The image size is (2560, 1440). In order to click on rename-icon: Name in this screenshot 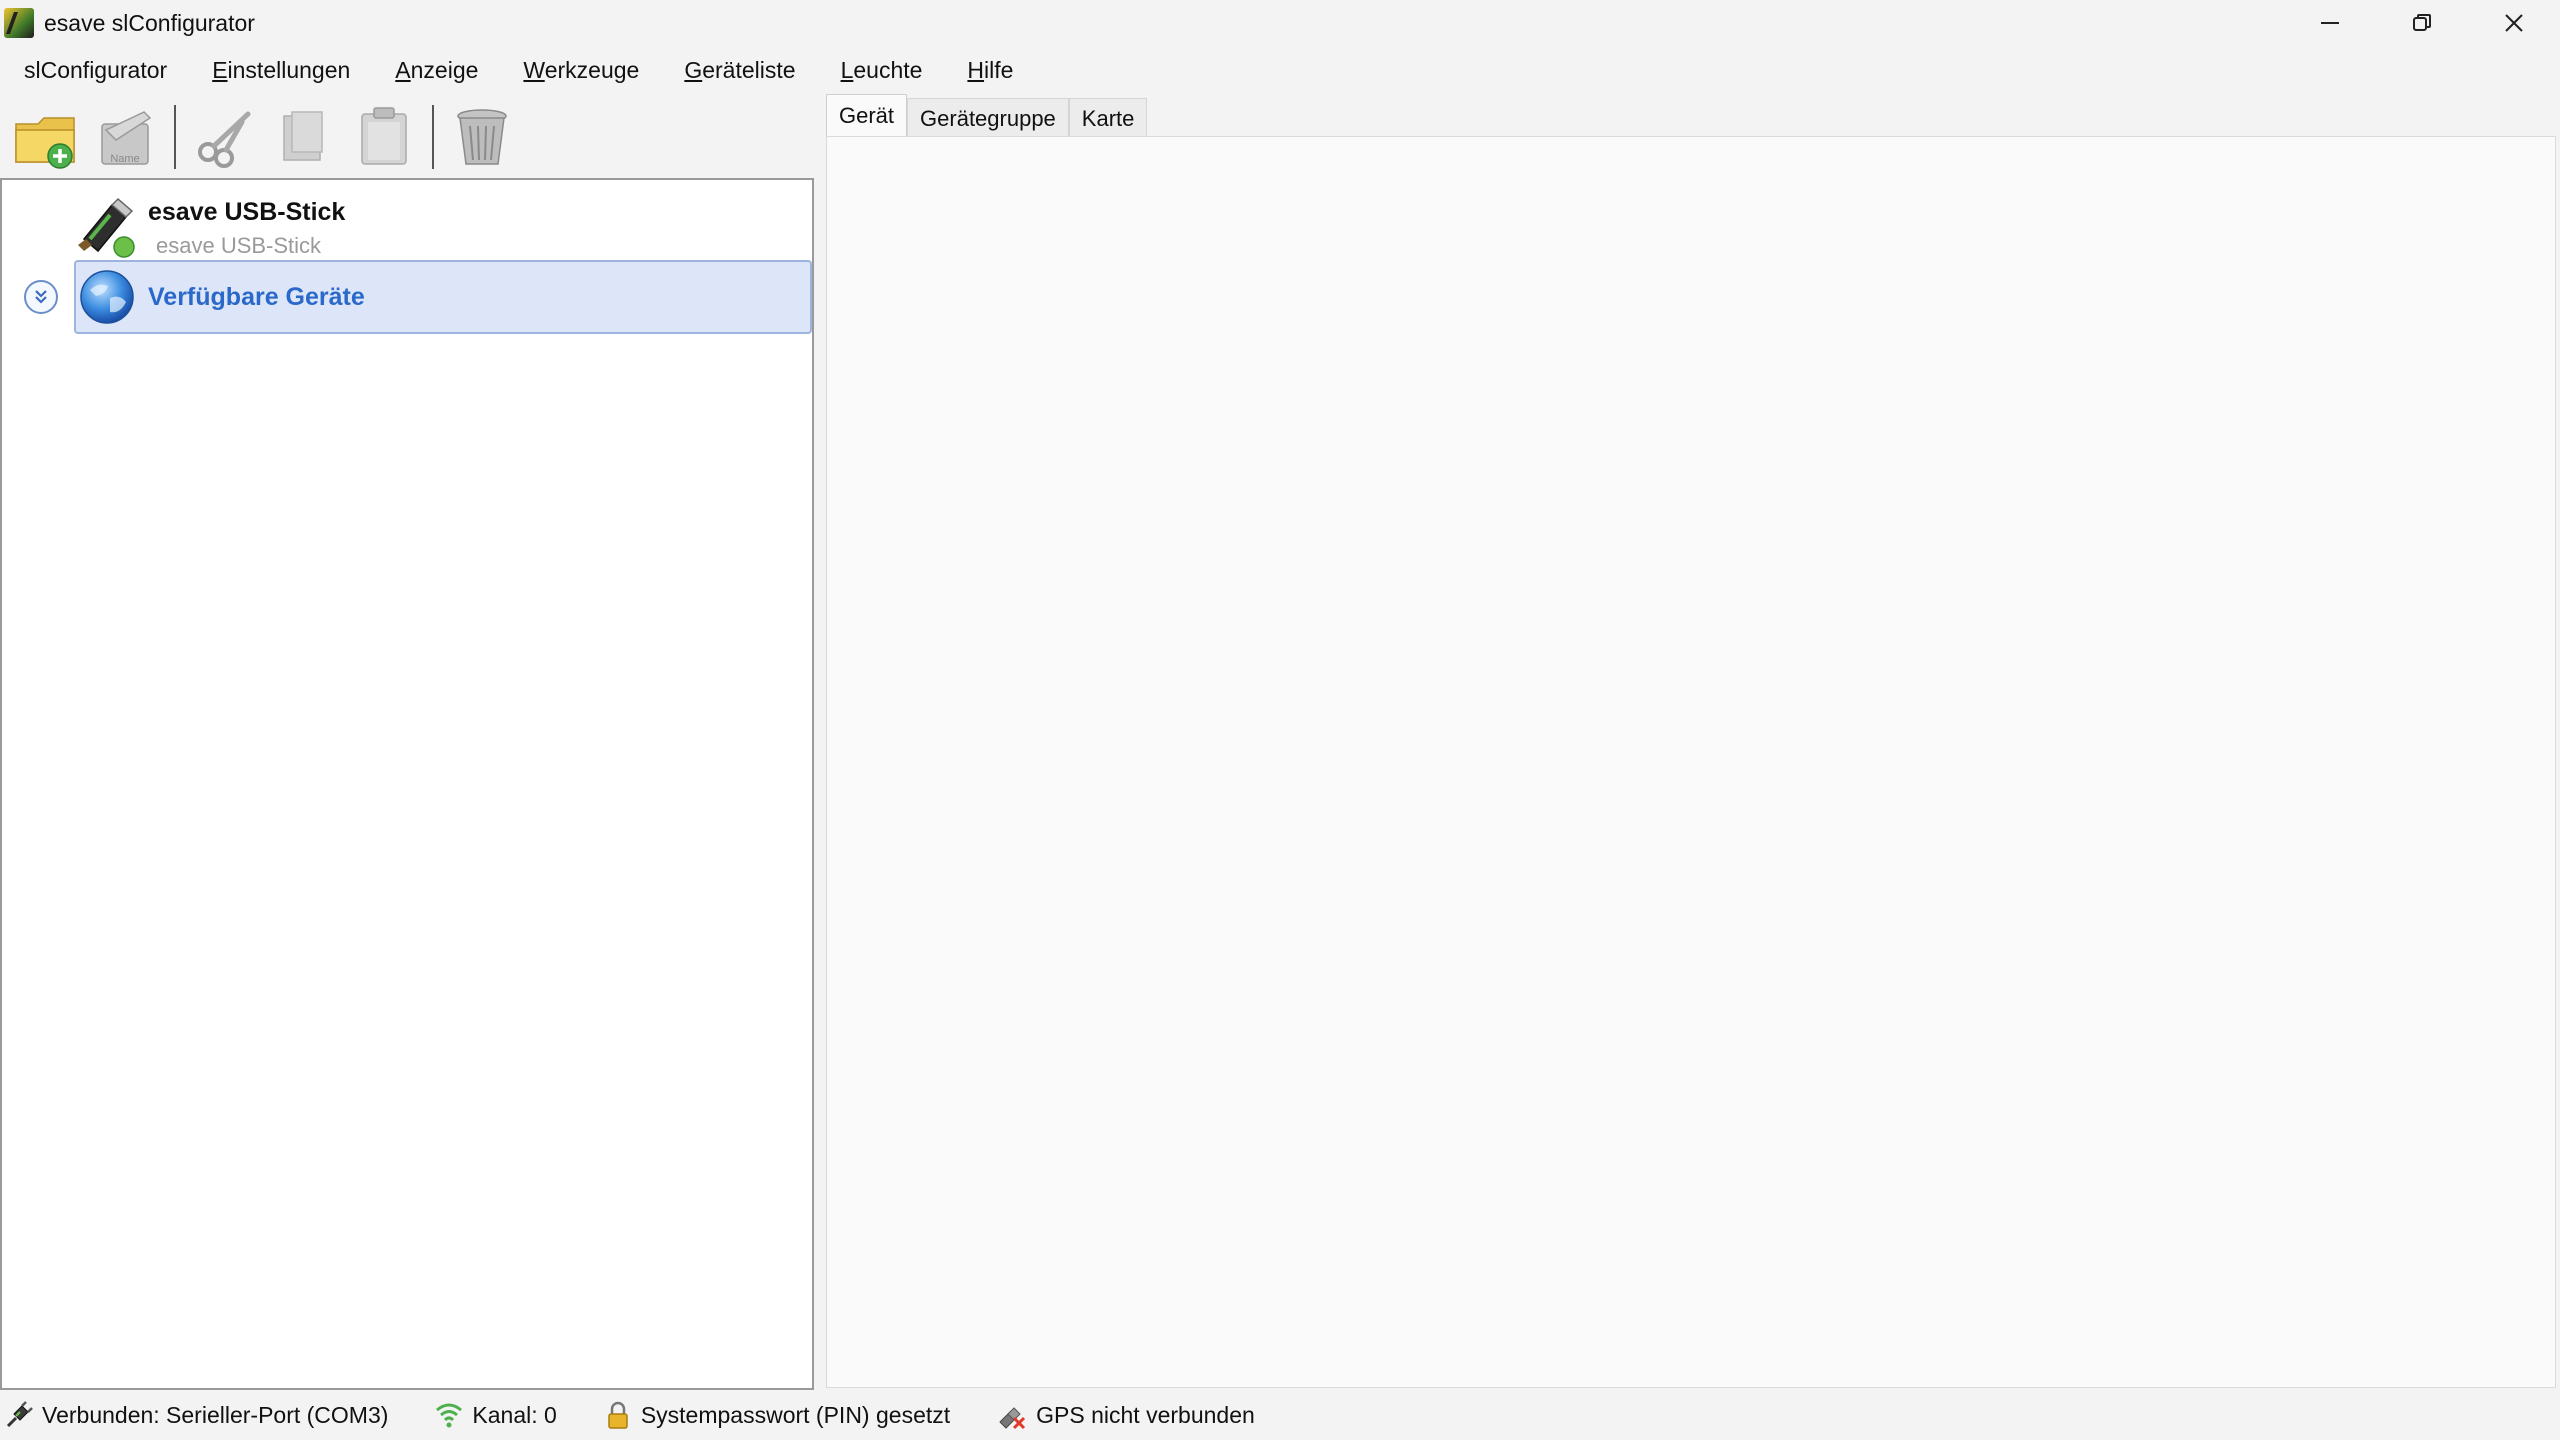, I will do `click(126, 138)`.